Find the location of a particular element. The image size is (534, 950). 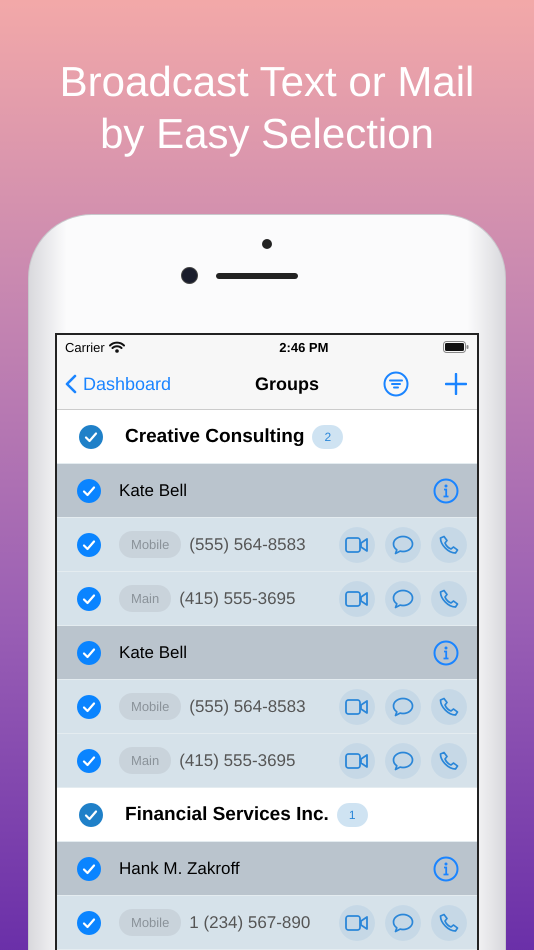

group-name: Creative Consulting is located at coordinates (214, 437).